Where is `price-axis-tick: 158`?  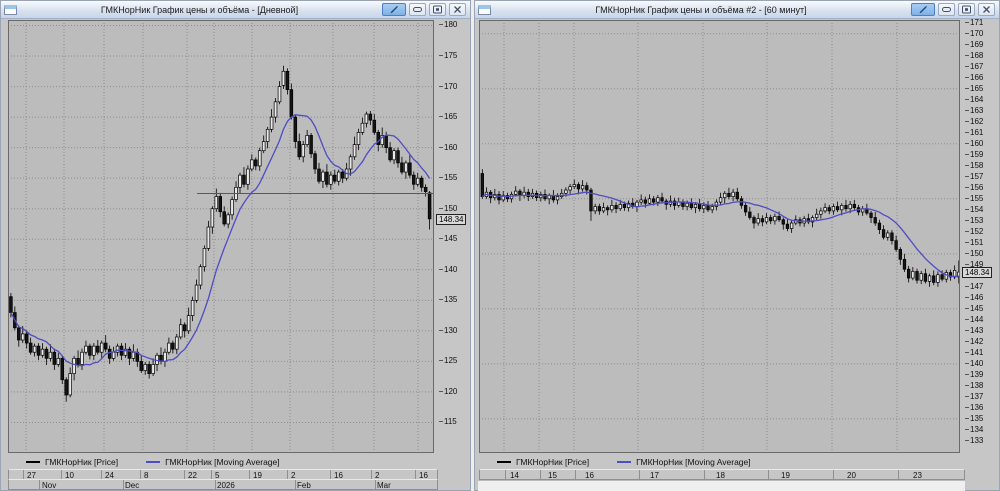 price-axis-tick: 158 is located at coordinates (974, 165).